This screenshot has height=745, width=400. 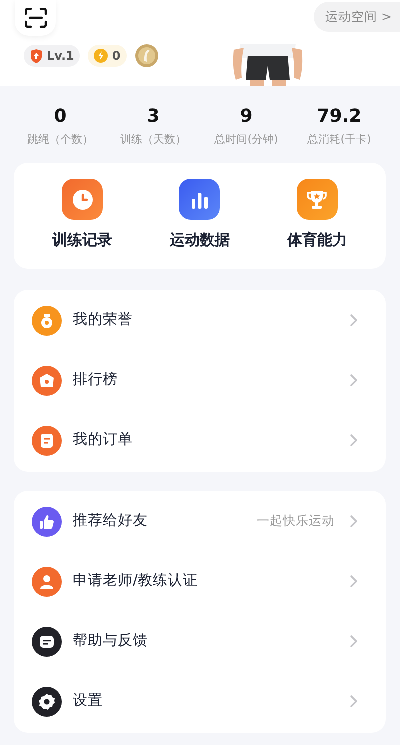 I want to click on shield-icon, so click(x=36, y=56).